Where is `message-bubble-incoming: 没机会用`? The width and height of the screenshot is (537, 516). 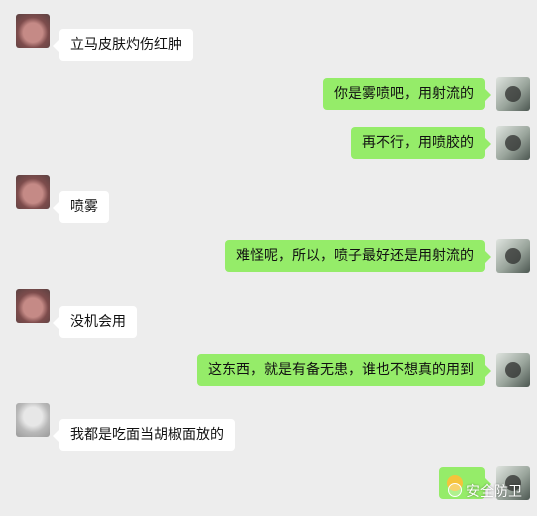
message-bubble-incoming: 没机会用 is located at coordinates (95, 322).